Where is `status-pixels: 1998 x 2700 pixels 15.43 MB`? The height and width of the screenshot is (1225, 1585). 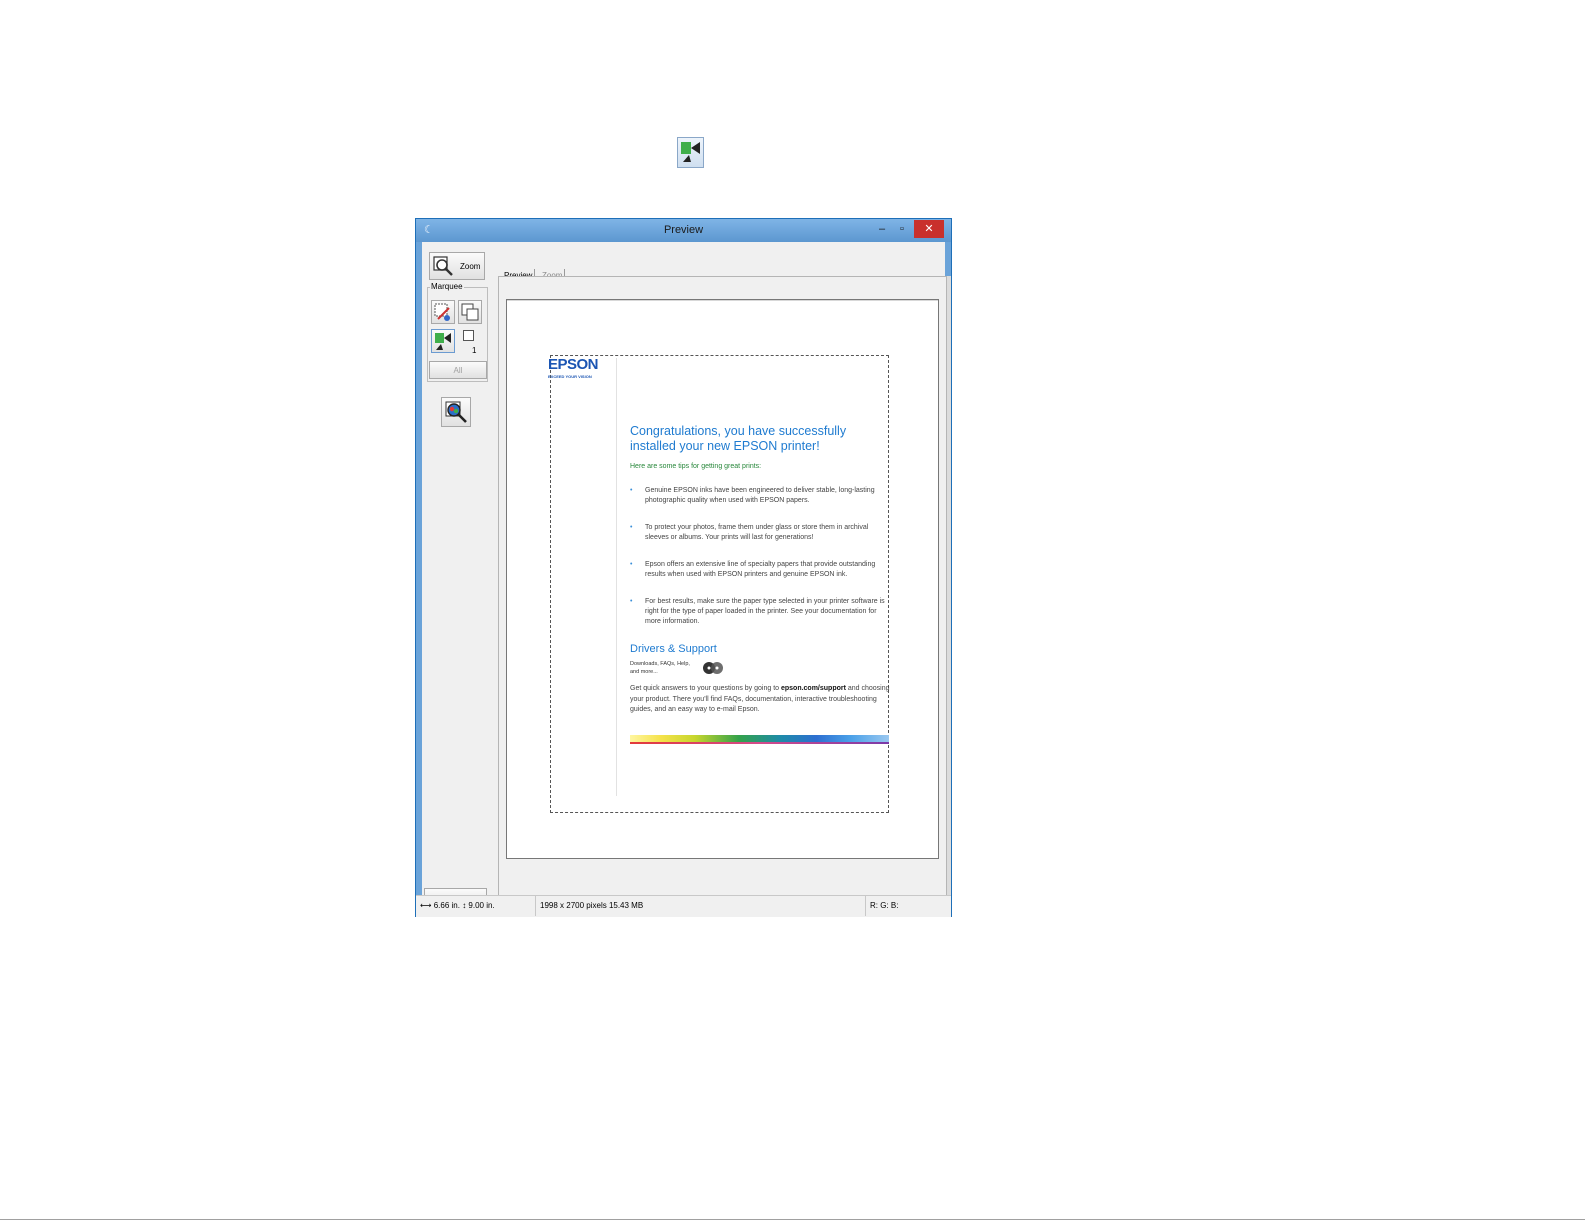 status-pixels: 1998 x 2700 pixels 15.43 MB is located at coordinates (701, 906).